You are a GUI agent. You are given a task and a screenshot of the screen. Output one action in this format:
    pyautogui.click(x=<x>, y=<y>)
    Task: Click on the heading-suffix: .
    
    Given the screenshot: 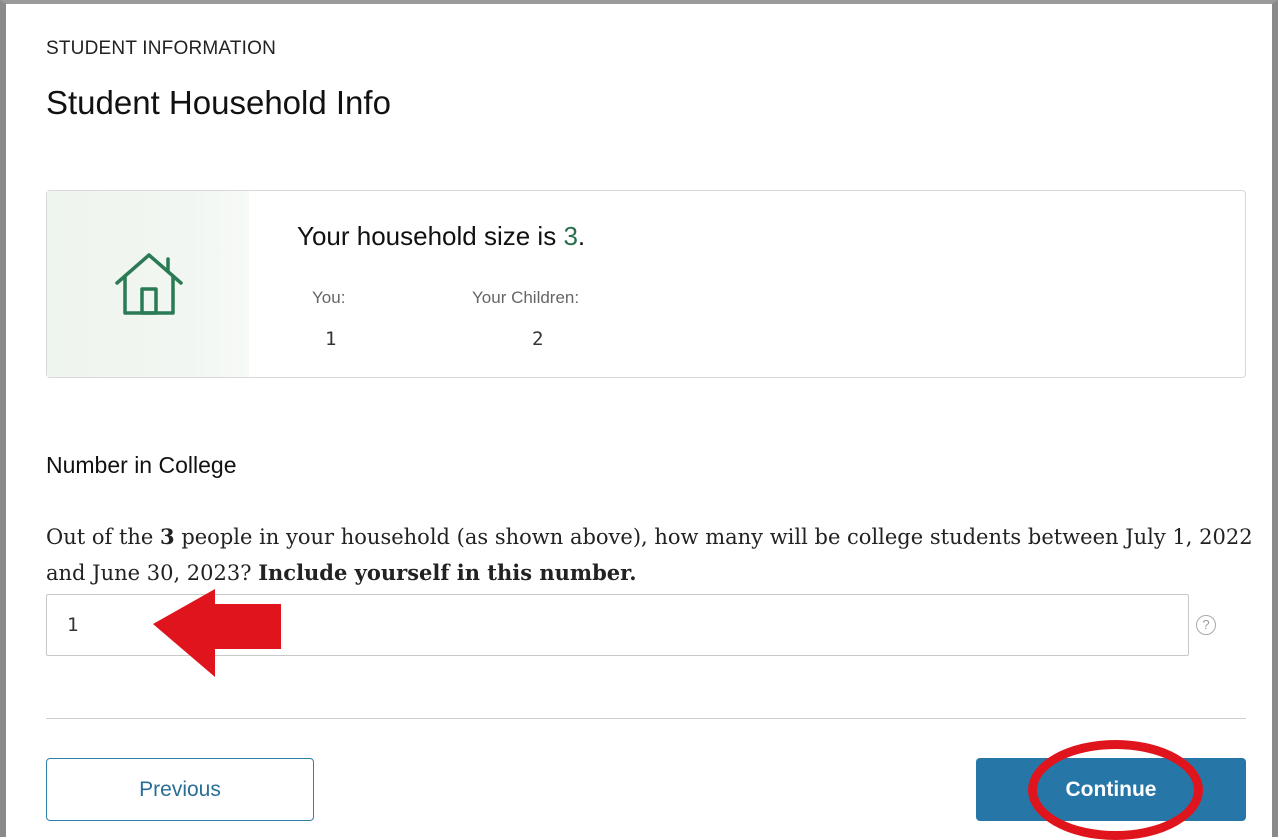 What is the action you would take?
    pyautogui.click(x=581, y=236)
    